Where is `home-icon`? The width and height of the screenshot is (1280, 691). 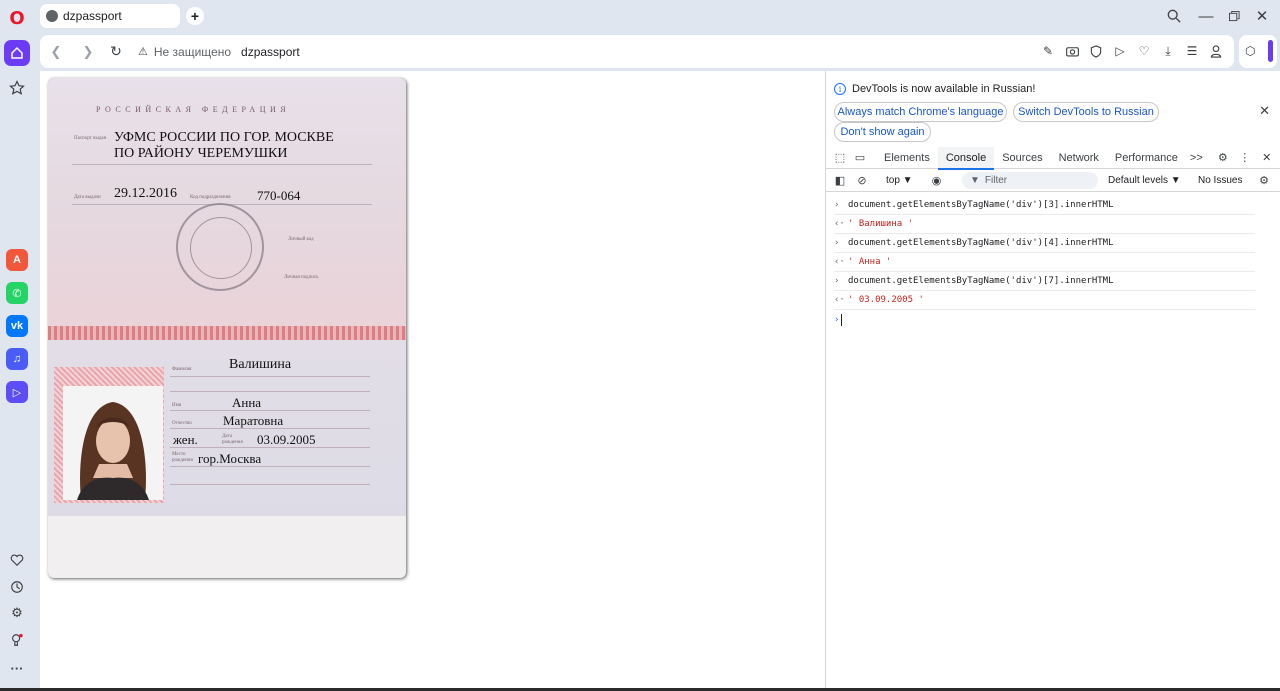 home-icon is located at coordinates (17, 53).